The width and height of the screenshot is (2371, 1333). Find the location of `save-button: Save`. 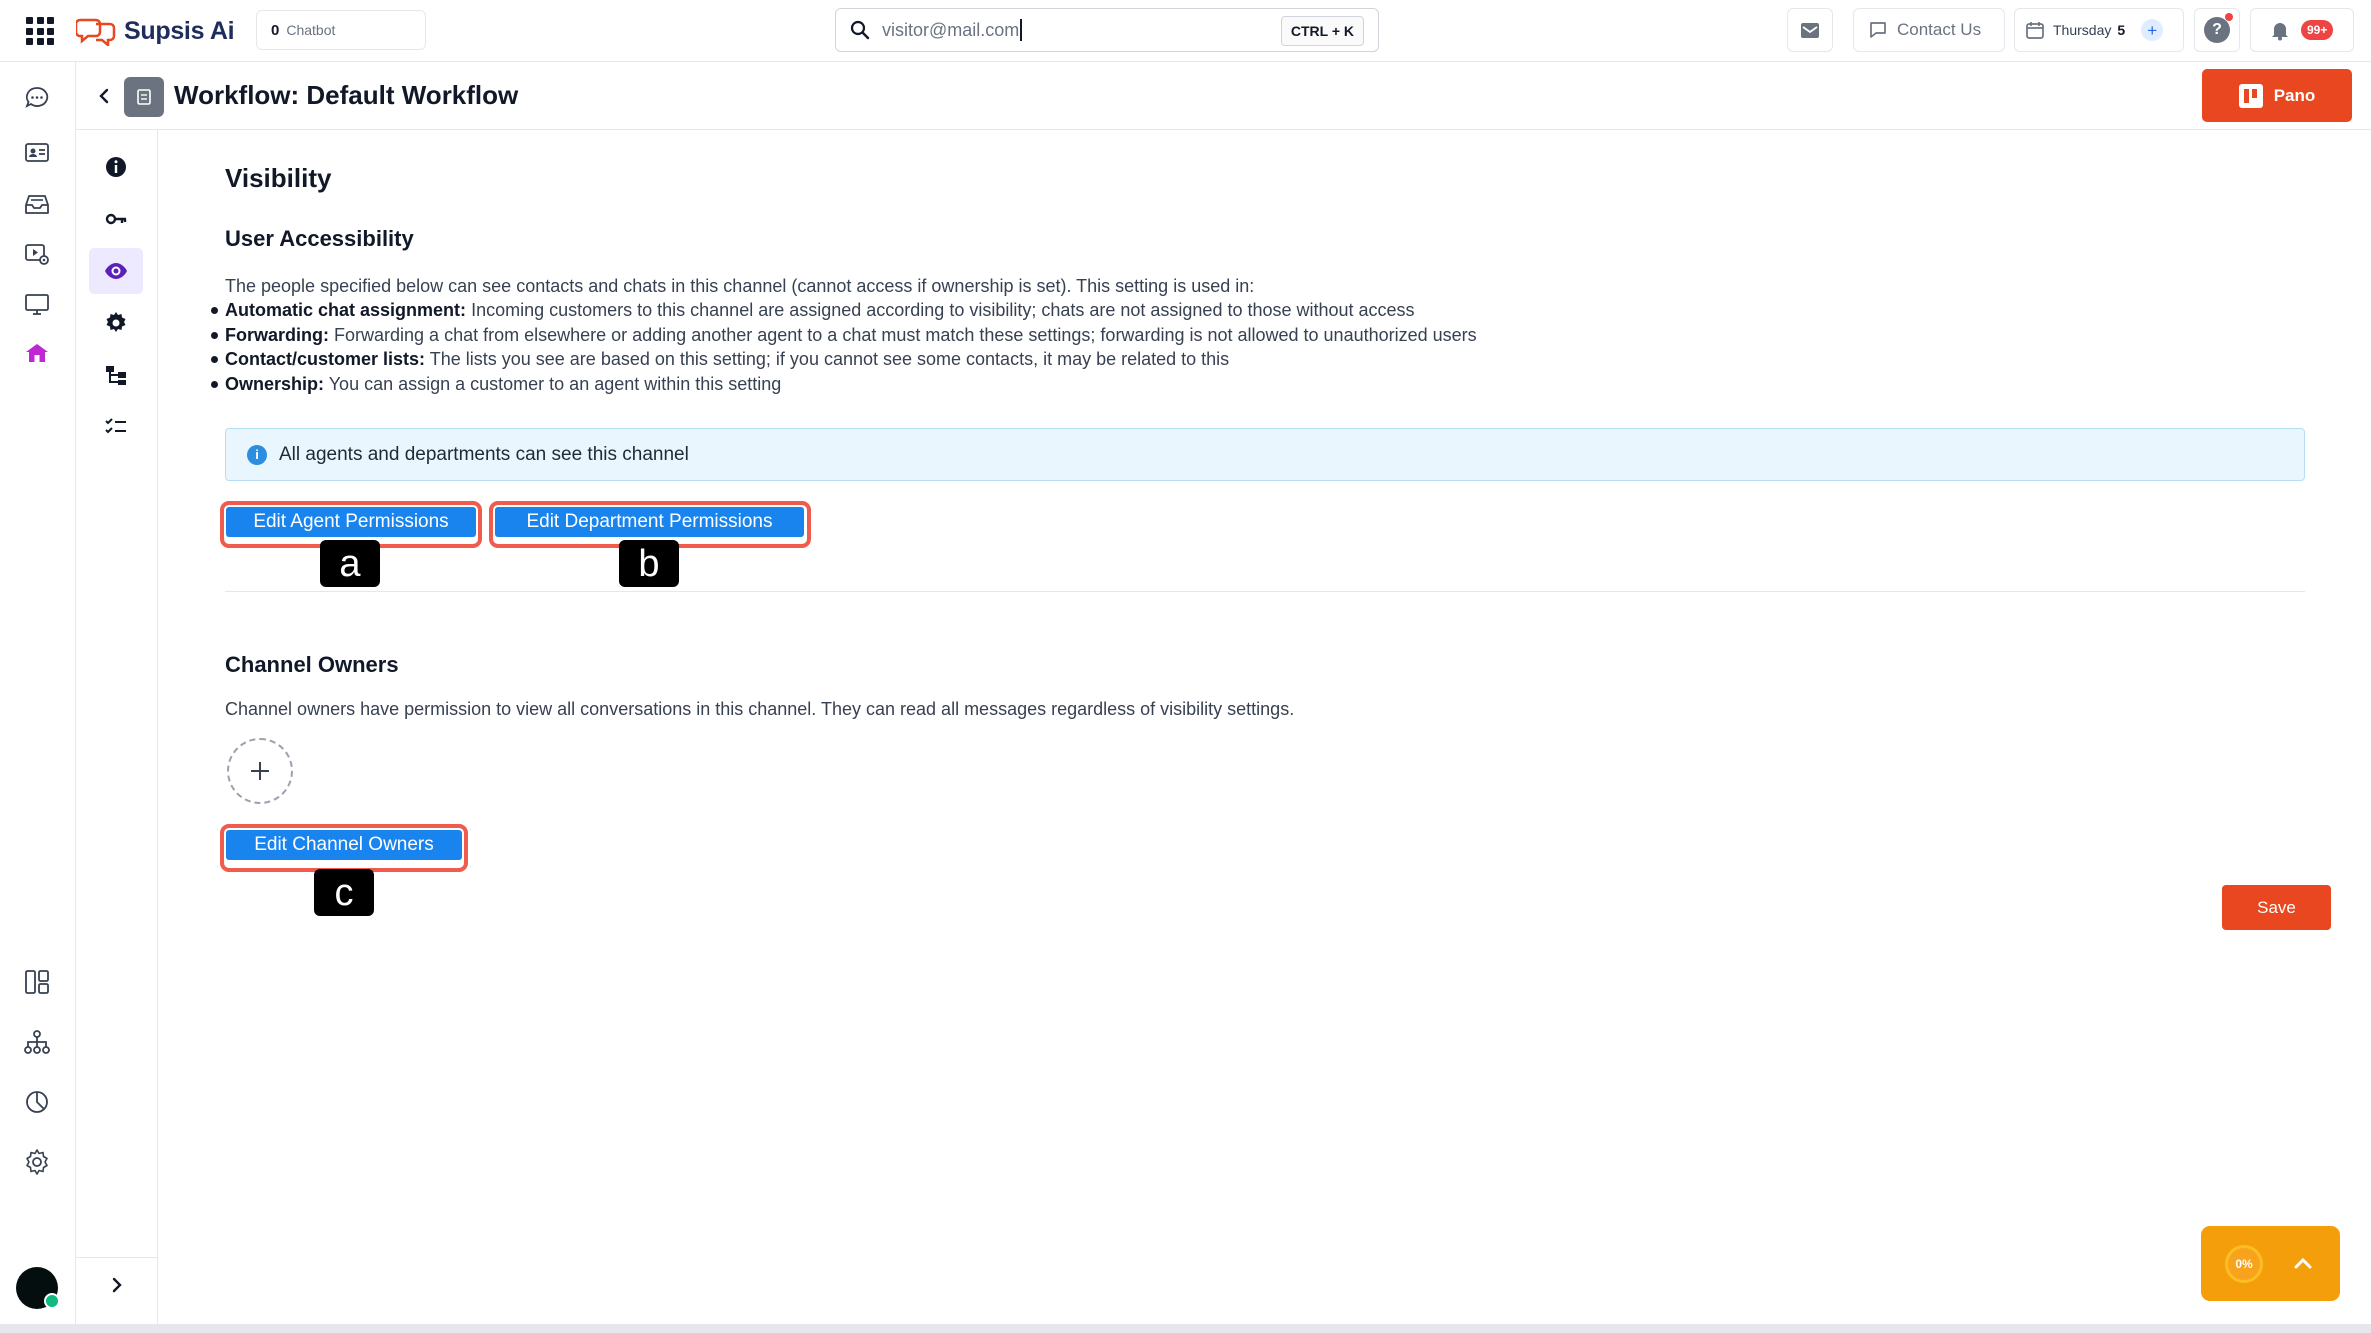

save-button: Save is located at coordinates (2276, 907).